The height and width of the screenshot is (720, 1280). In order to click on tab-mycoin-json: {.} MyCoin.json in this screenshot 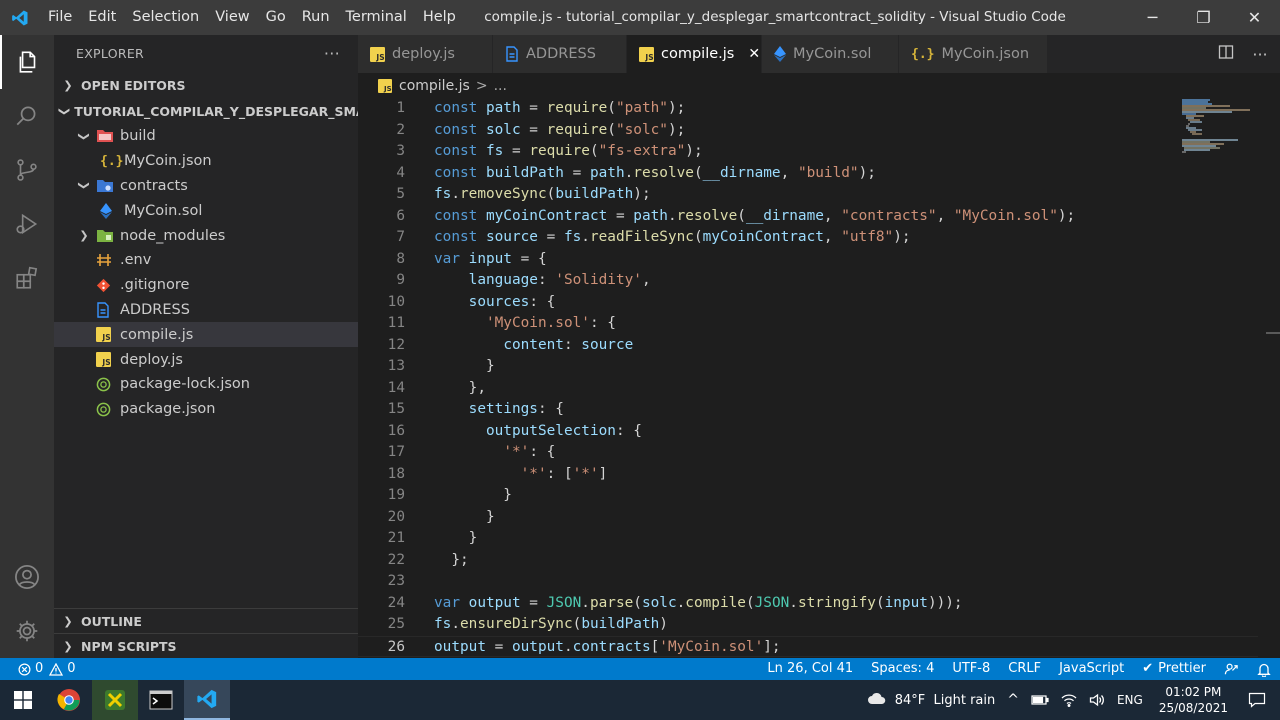, I will do `click(973, 54)`.